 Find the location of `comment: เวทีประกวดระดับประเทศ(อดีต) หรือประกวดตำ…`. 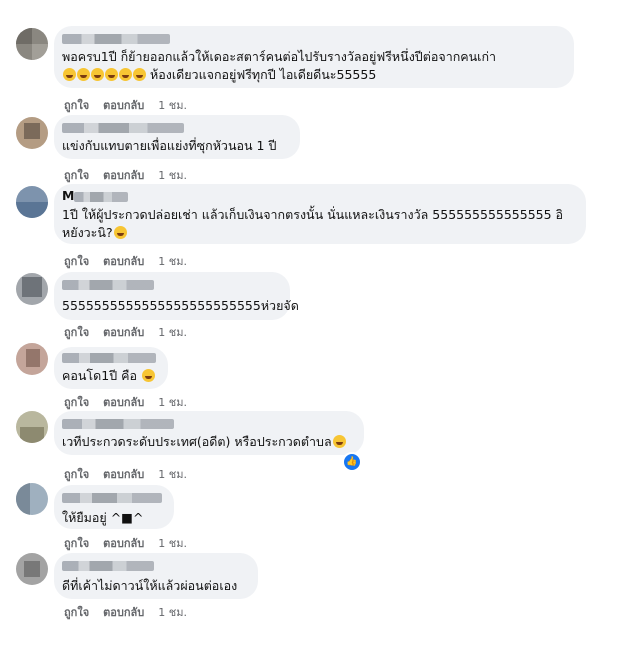

comment: เวทีประกวดระดับประเทศ(อดีต) หรือประกวดตำ… is located at coordinates (310, 445).